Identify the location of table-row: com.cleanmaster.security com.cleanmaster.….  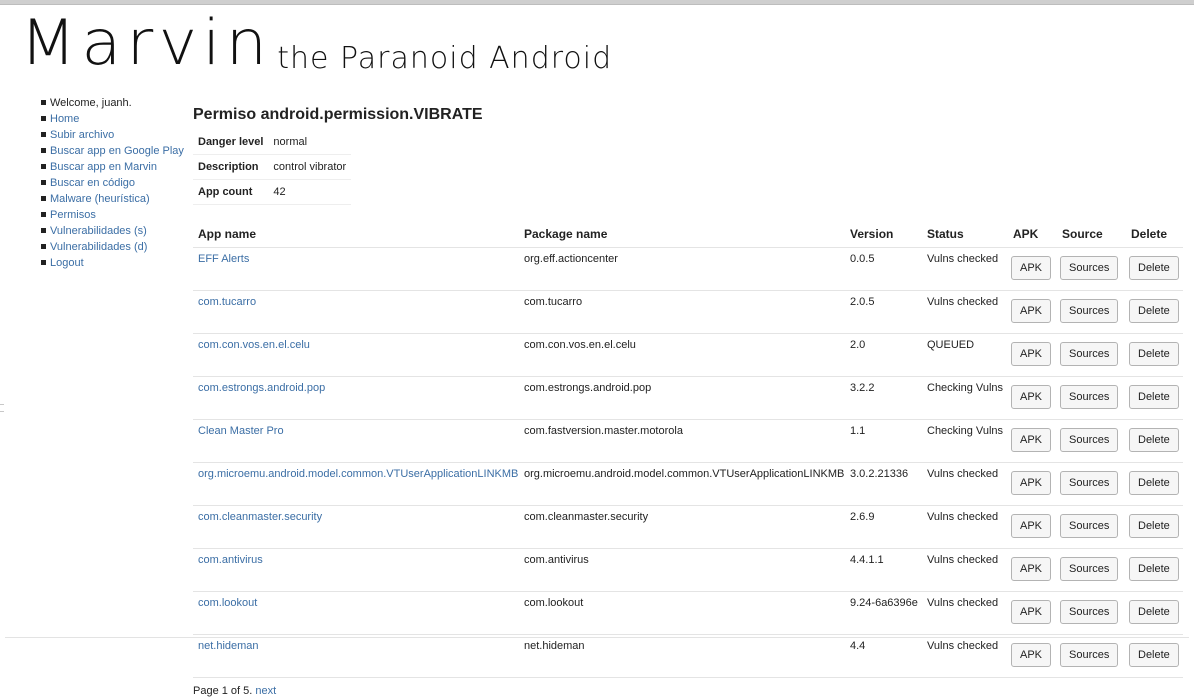
(688, 527).